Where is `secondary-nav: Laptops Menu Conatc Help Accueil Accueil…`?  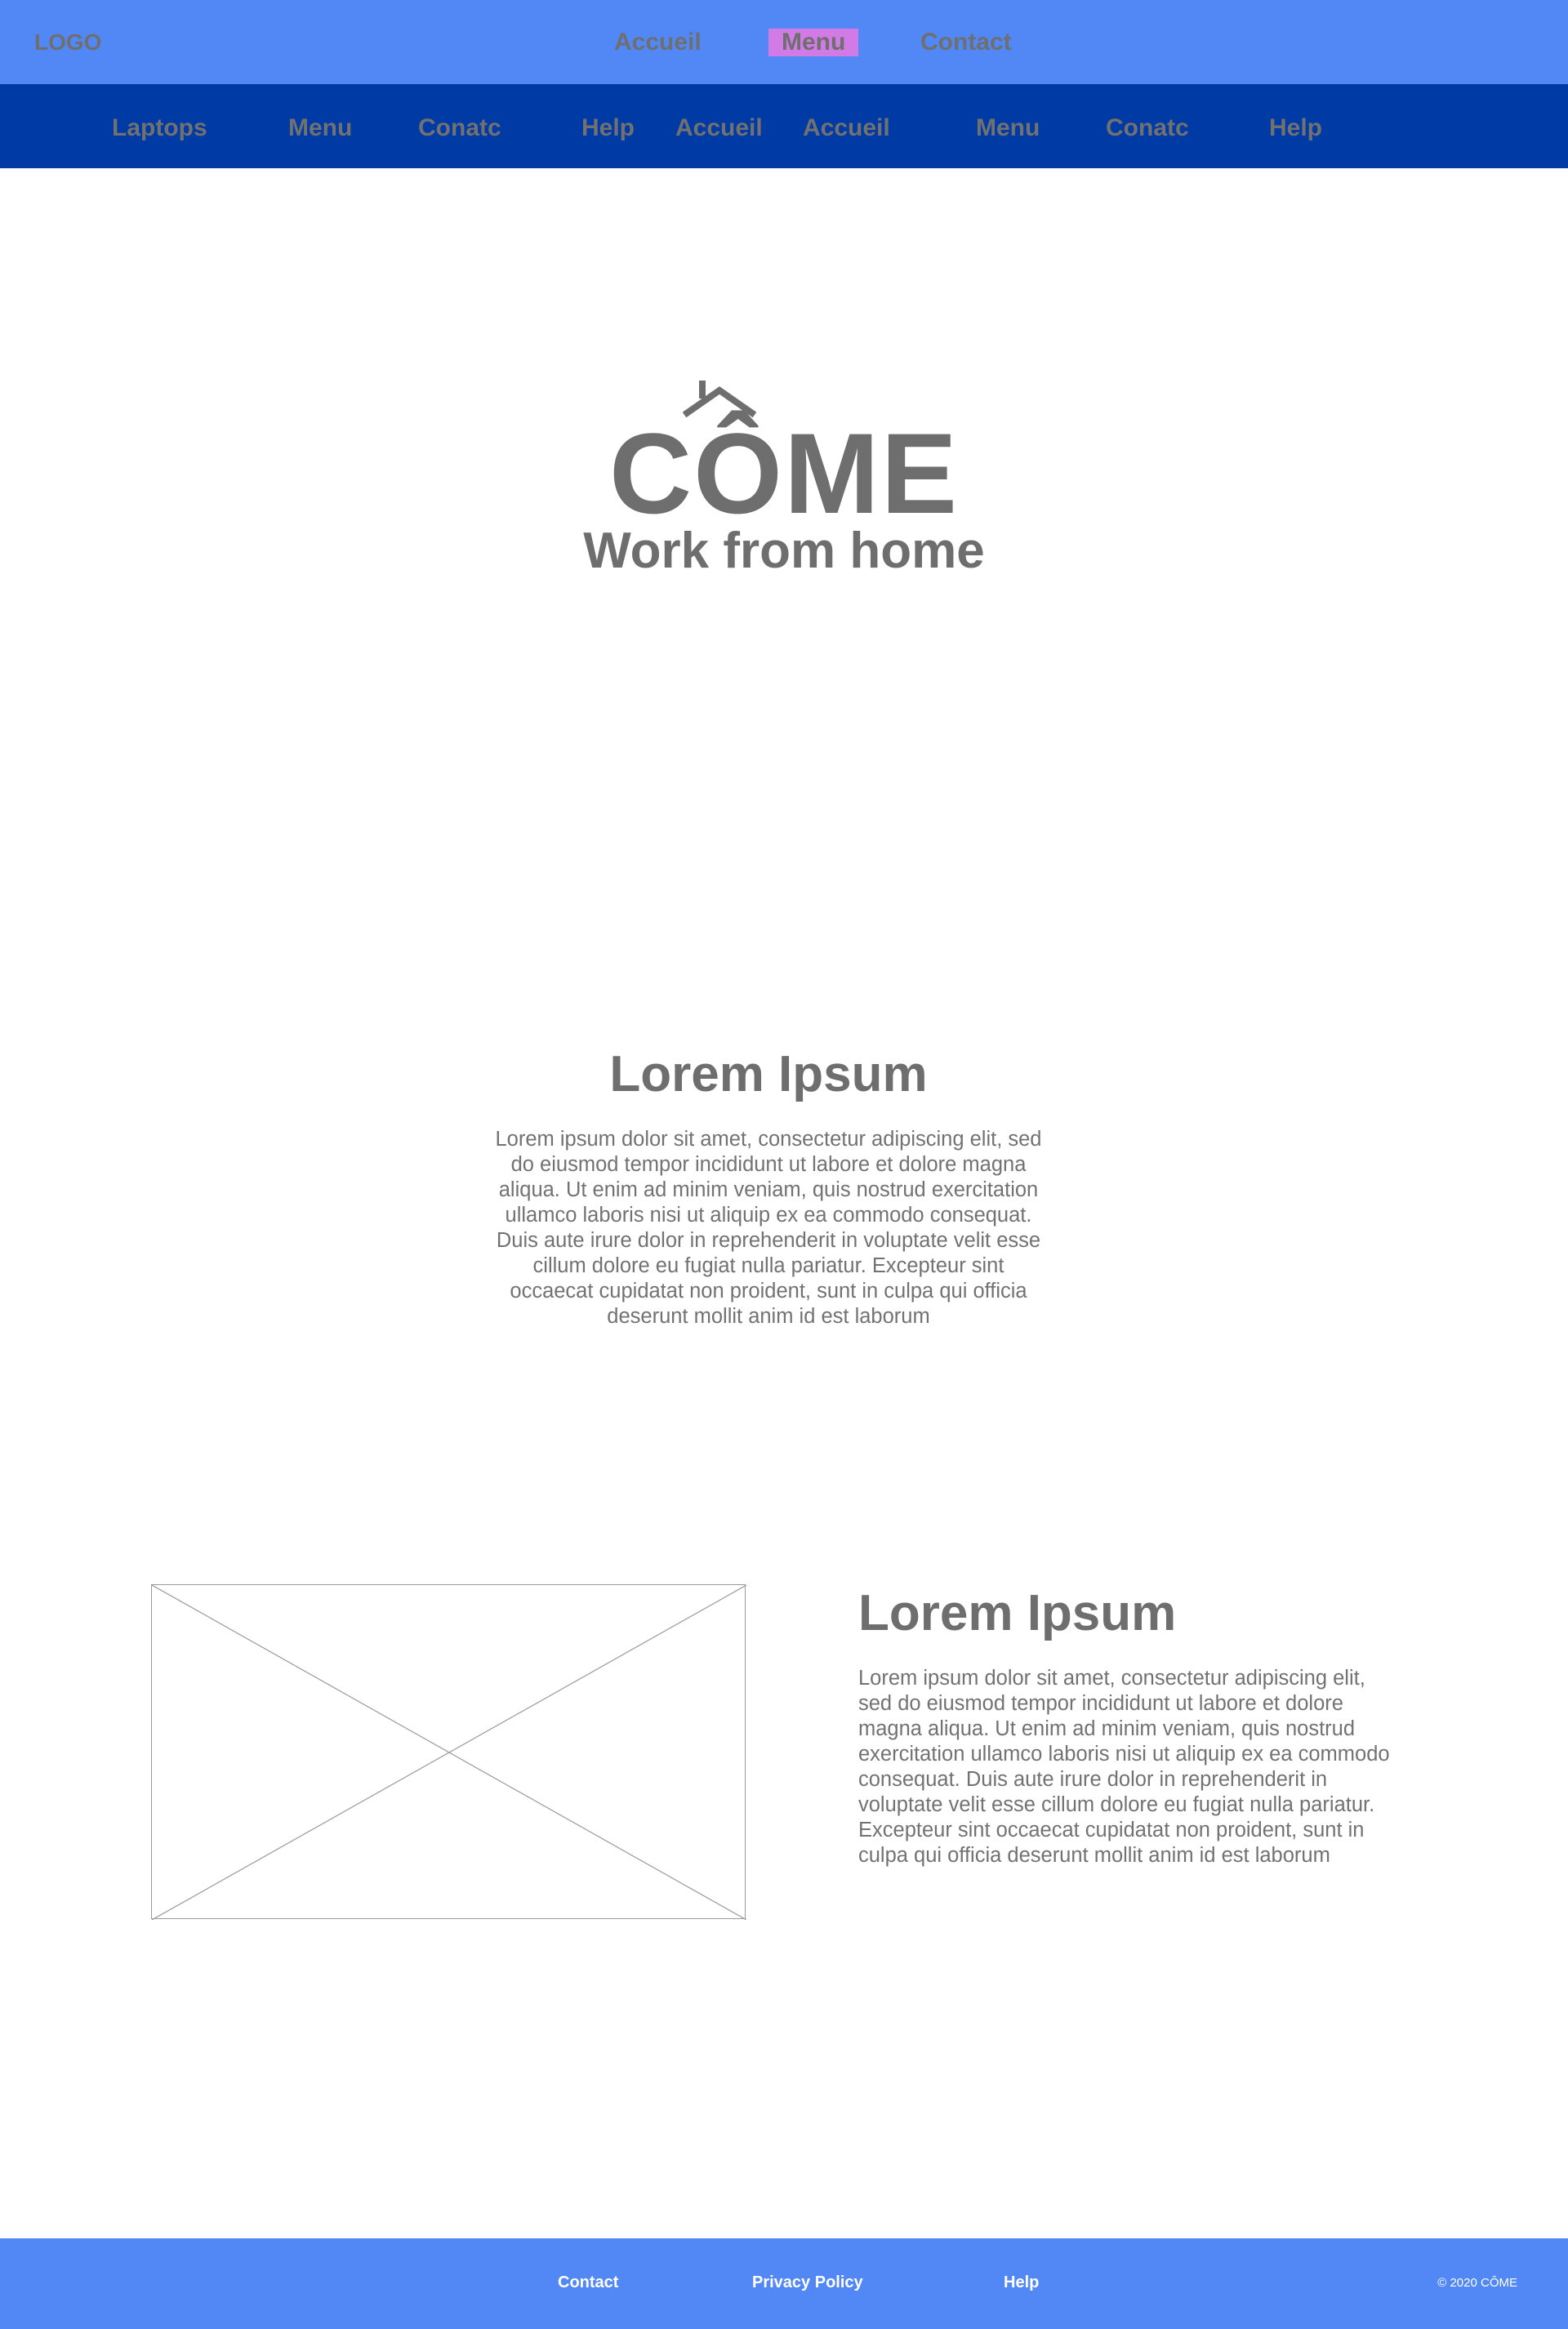
secondary-nav: Laptops Menu Conatc Help Accueil Accueil… is located at coordinates (784, 126).